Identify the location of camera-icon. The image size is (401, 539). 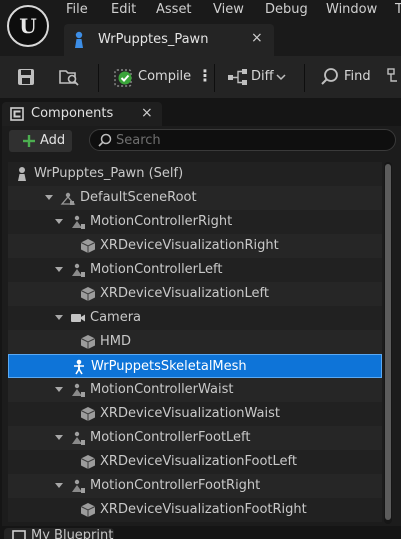
(78, 318).